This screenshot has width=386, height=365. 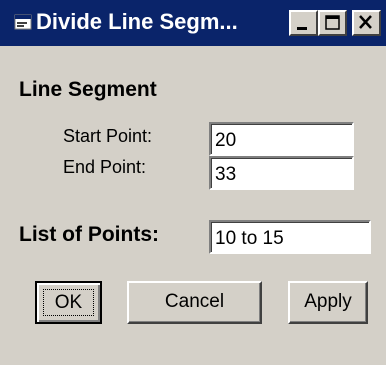 I want to click on ok-button-label: OK, so click(x=68, y=302).